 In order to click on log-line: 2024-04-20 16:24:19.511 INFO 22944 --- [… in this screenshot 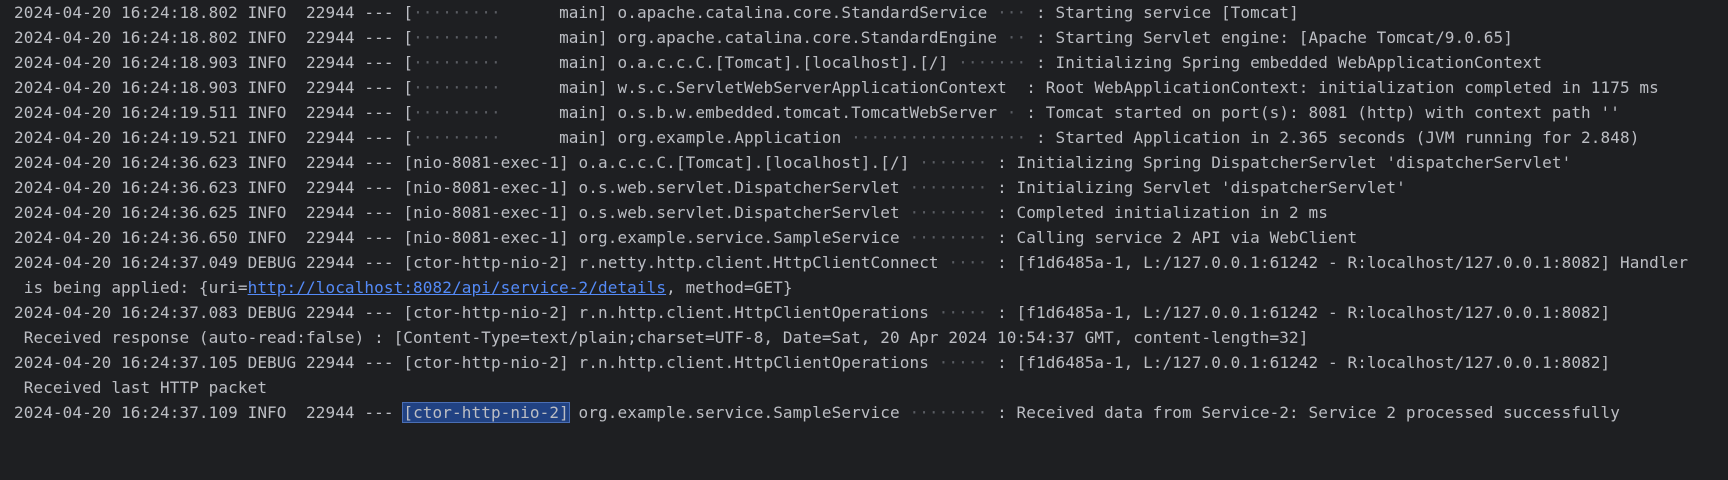, I will do `click(817, 112)`.